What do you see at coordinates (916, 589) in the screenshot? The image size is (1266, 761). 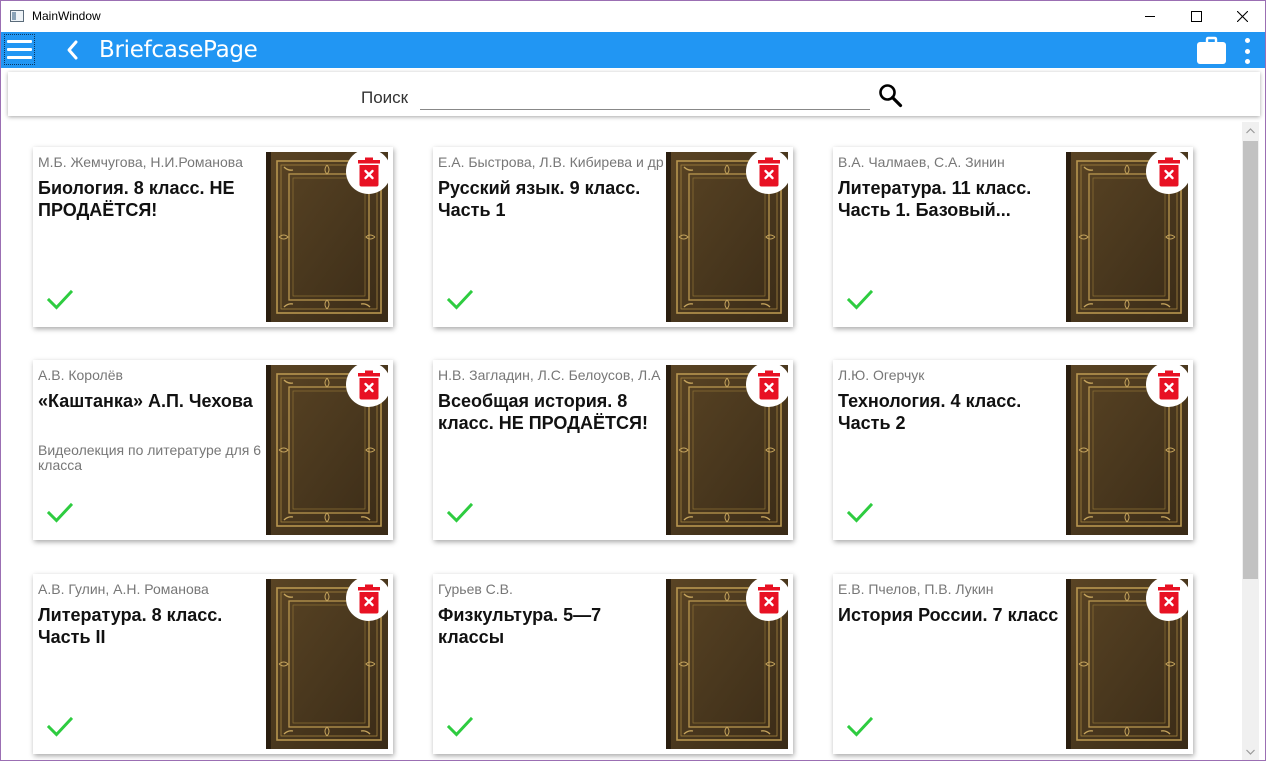 I see `book-authors: Е.В. Пчелов, П.В. Лукин` at bounding box center [916, 589].